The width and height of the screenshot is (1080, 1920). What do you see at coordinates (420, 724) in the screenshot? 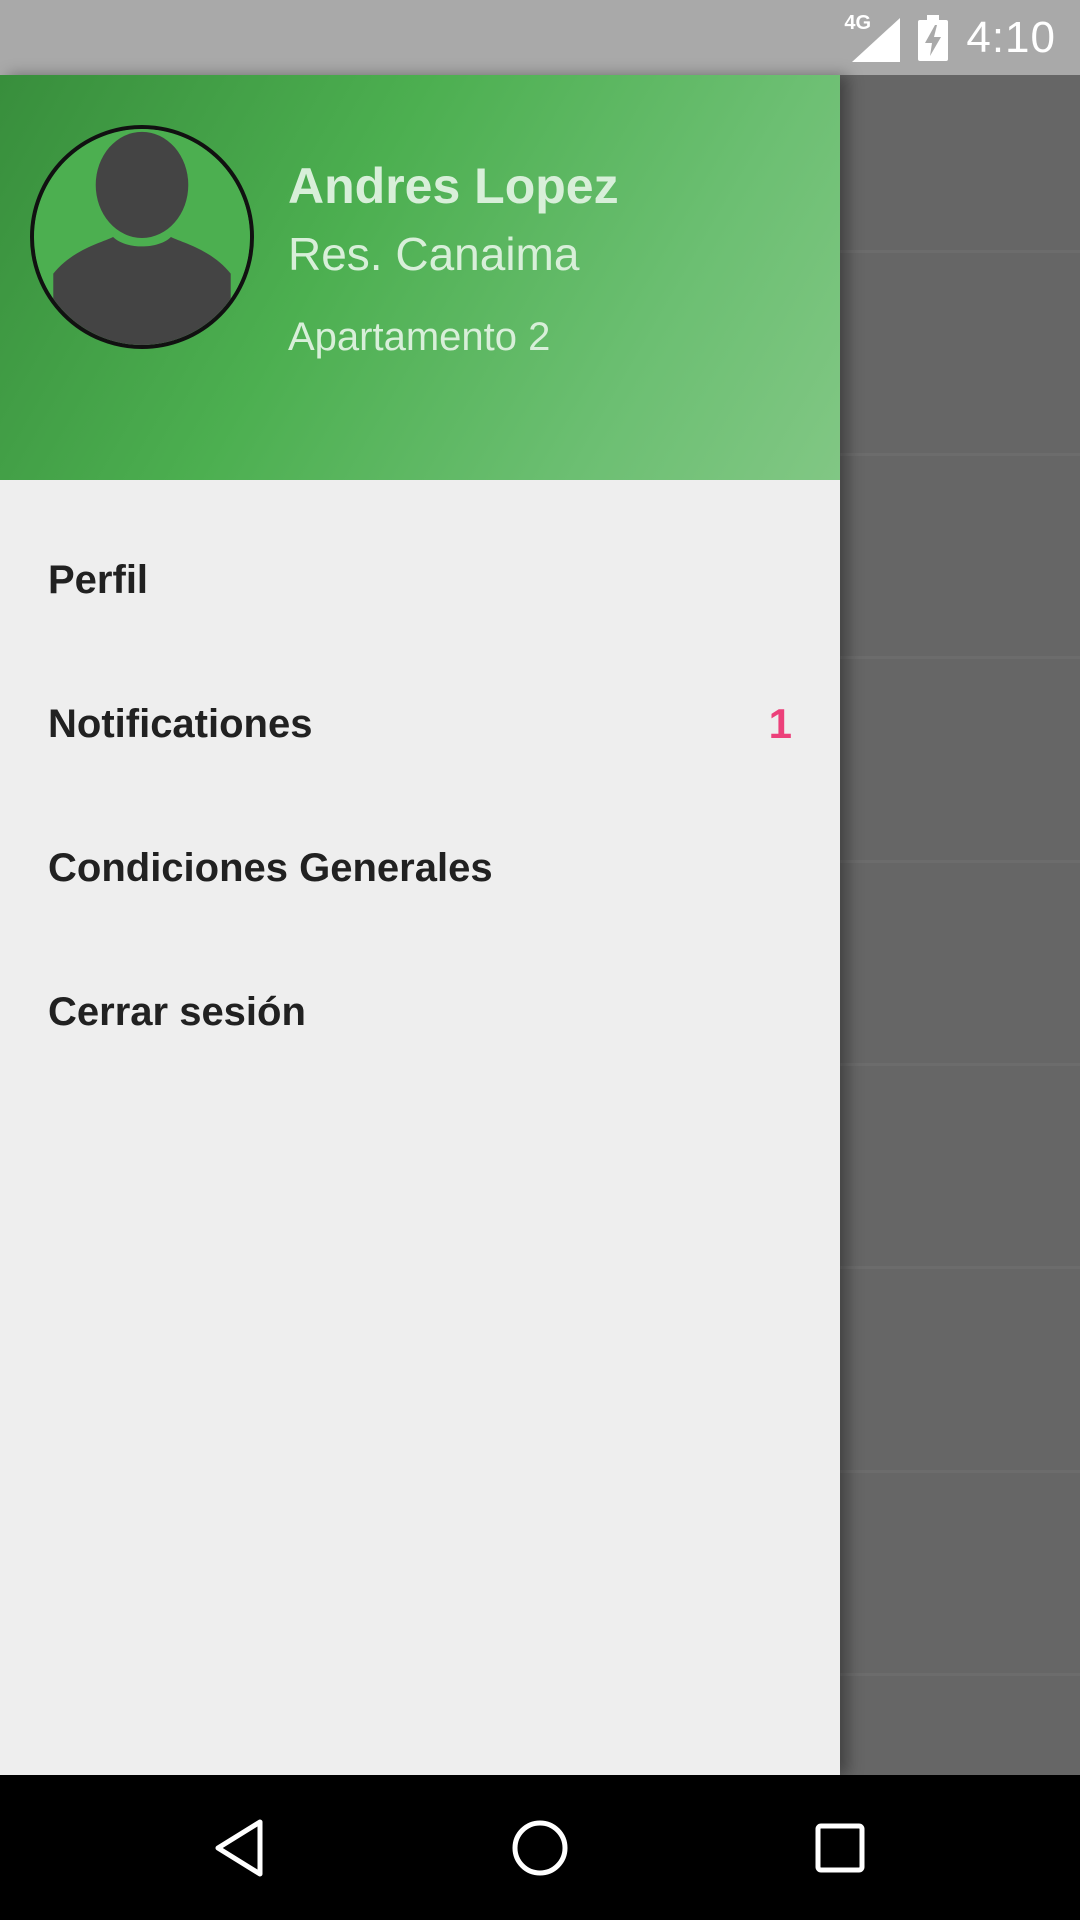
I see `menu-item-notificaciones: Notificationes 1` at bounding box center [420, 724].